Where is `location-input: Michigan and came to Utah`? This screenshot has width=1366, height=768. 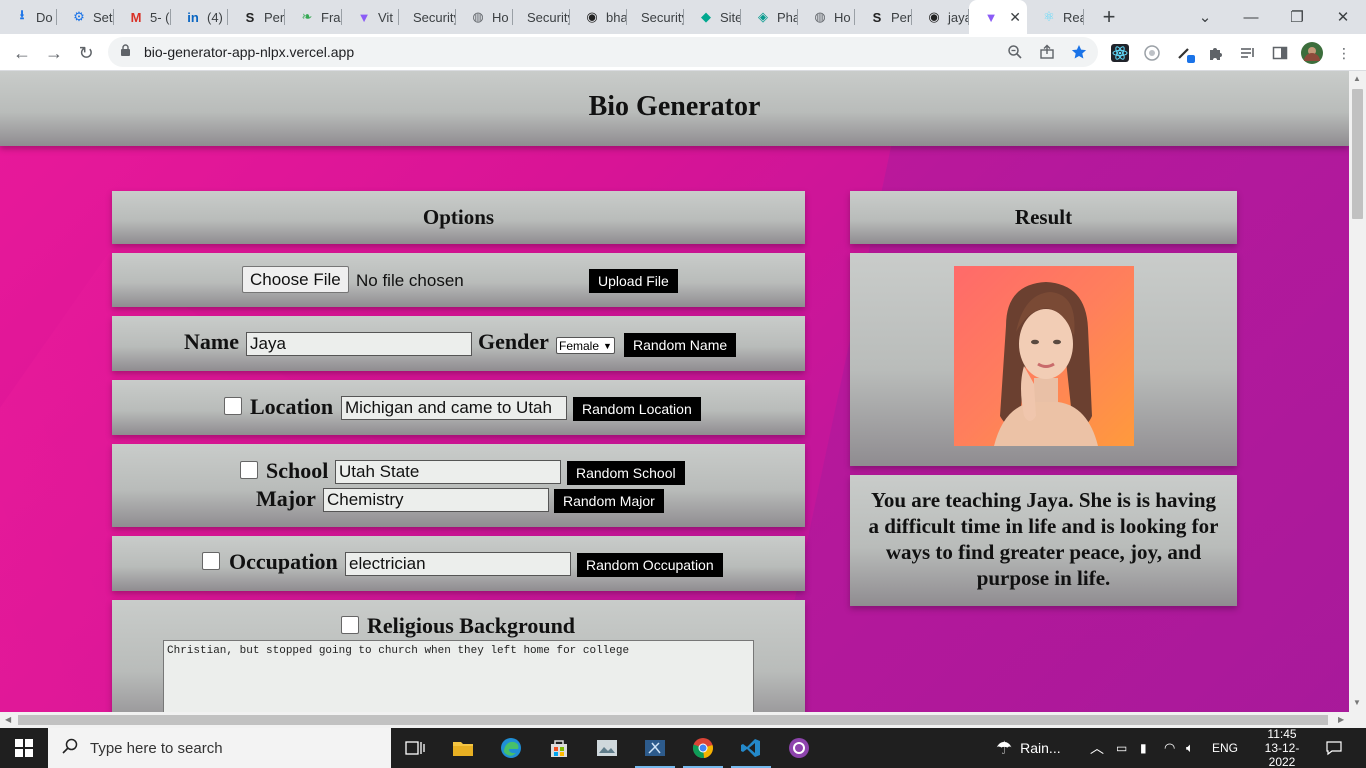
location-input: Michigan and came to Utah is located at coordinates (454, 408).